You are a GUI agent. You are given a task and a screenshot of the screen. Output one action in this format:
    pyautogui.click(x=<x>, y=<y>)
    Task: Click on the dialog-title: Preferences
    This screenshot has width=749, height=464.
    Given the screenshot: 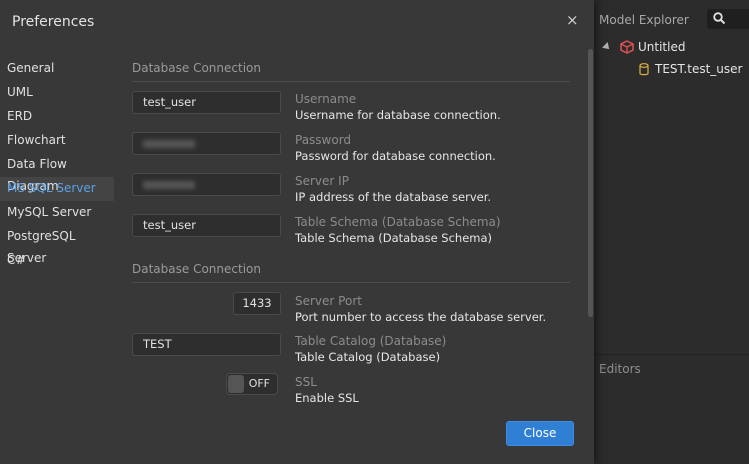 What is the action you would take?
    pyautogui.click(x=53, y=22)
    